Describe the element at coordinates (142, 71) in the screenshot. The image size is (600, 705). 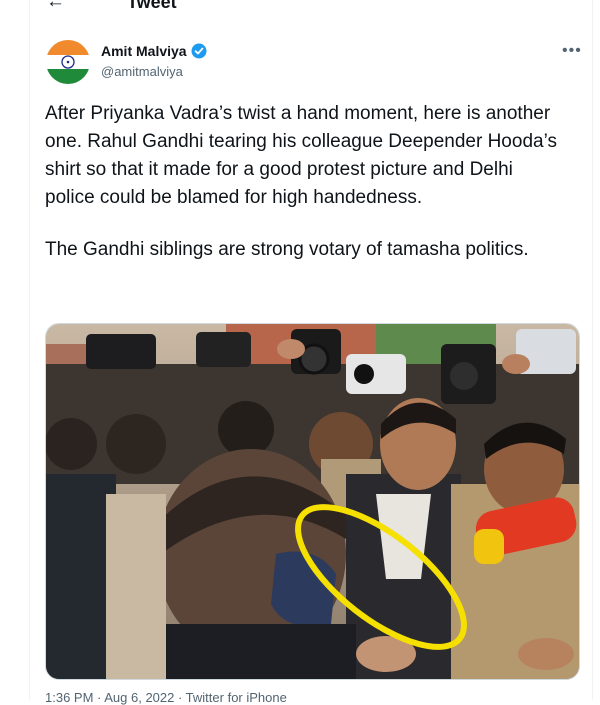
I see `author-handle: @amitmalviya` at that location.